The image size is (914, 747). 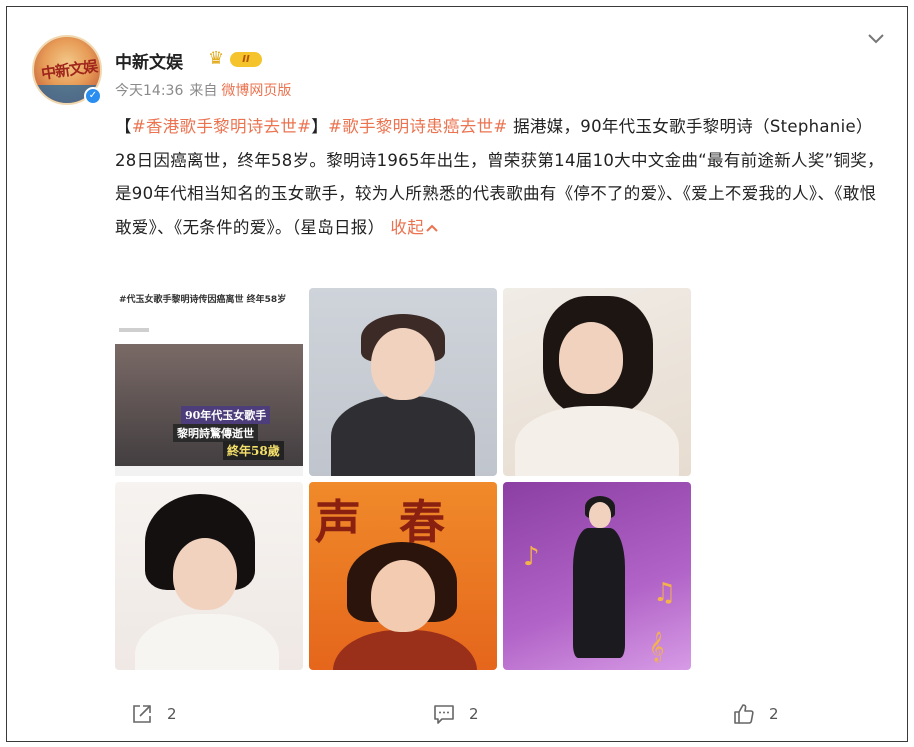 I want to click on post-time: 今天14:36, so click(x=149, y=91).